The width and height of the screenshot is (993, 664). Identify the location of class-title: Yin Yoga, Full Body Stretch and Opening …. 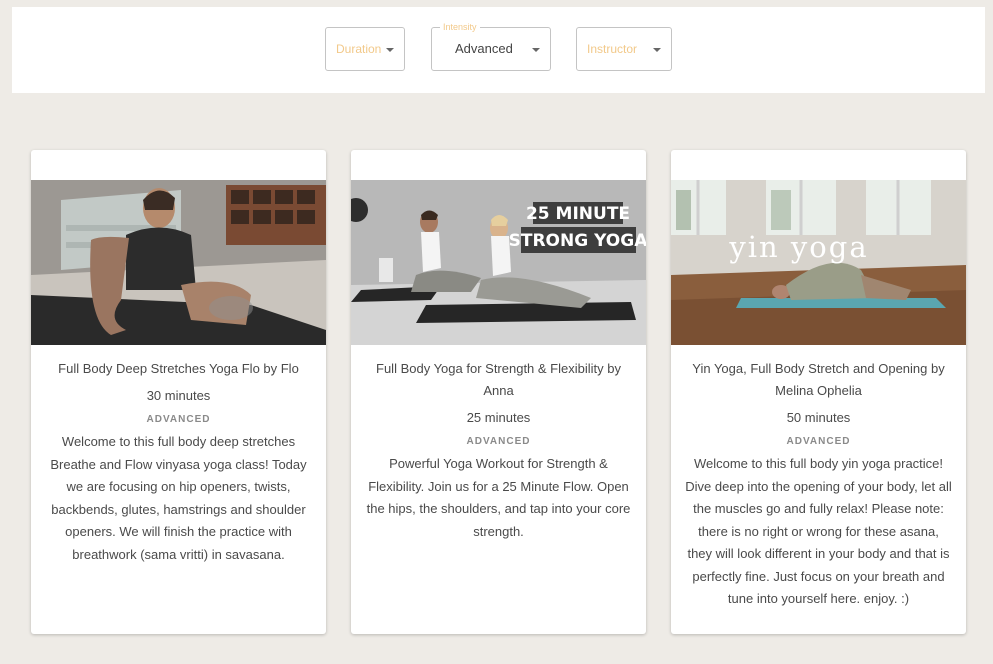
(818, 380).